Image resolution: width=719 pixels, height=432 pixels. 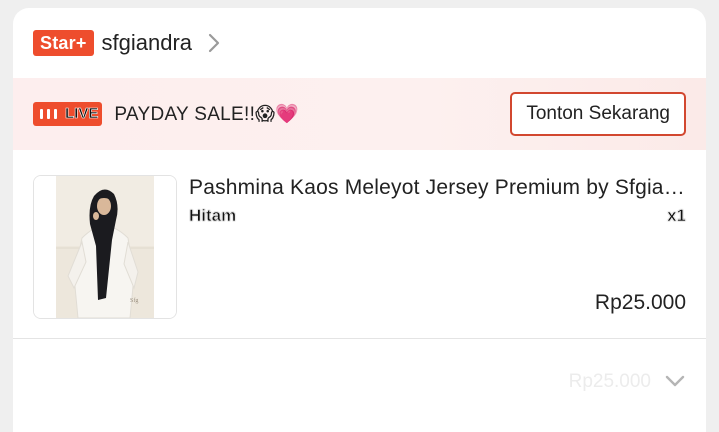 What do you see at coordinates (147, 43) in the screenshot?
I see `shop-name: sfgiandra` at bounding box center [147, 43].